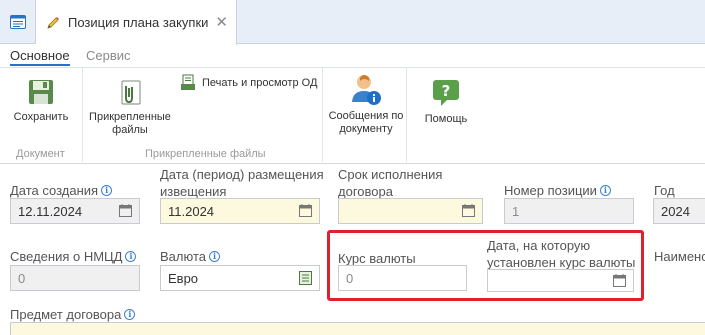 This screenshot has height=335, width=705. What do you see at coordinates (205, 154) in the screenshot?
I see `group-label-attached-files: Прикрепленные файлы` at bounding box center [205, 154].